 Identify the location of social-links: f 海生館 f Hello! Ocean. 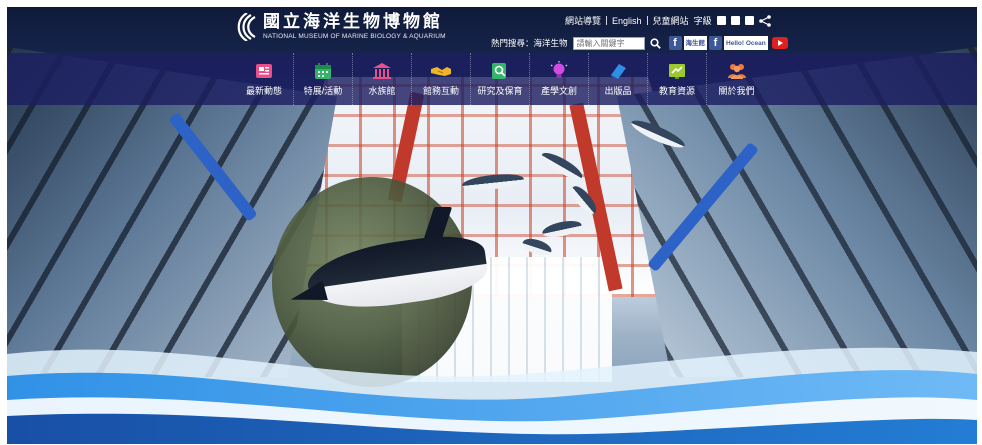
(728, 43).